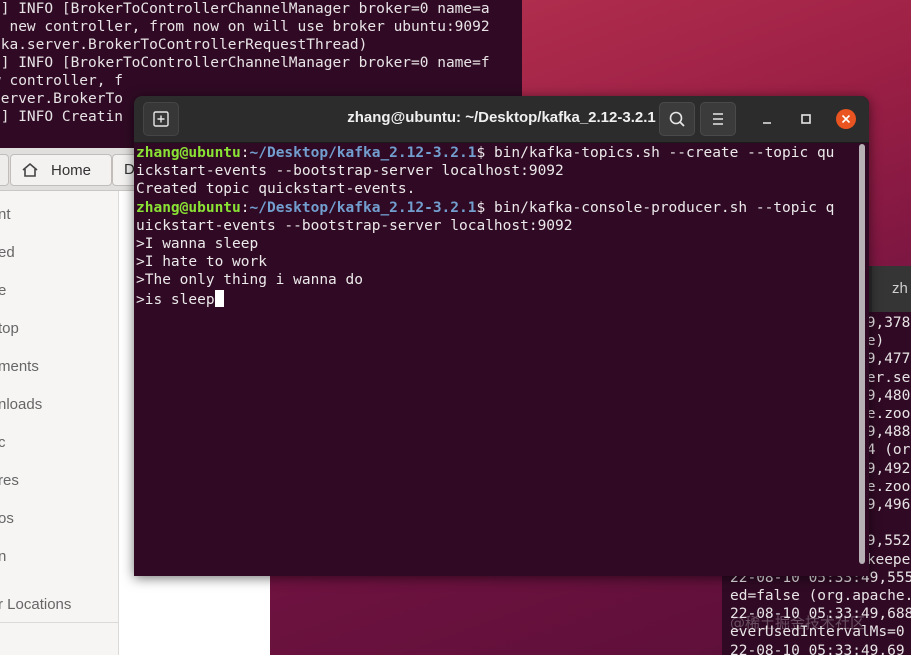 Image resolution: width=911 pixels, height=655 pixels. What do you see at coordinates (219, 298) in the screenshot?
I see `text-cursor` at bounding box center [219, 298].